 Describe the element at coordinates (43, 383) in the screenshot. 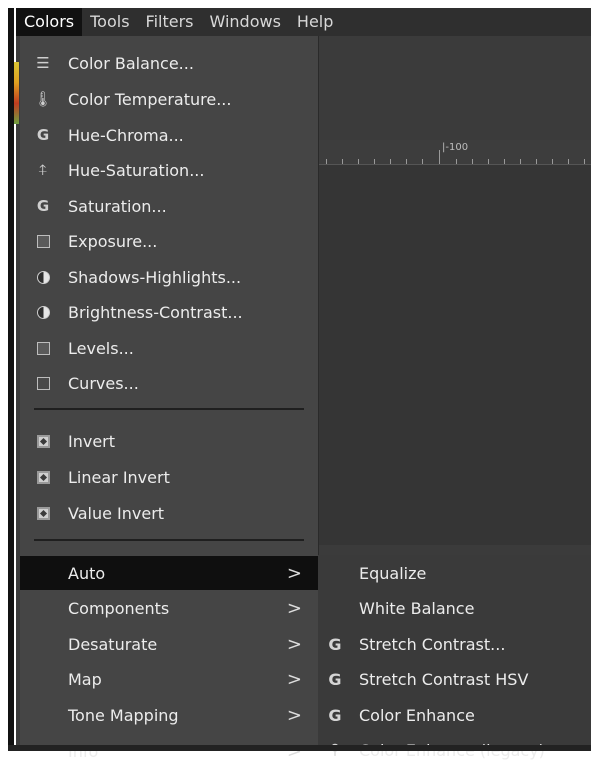

I see `curves-icon` at that location.